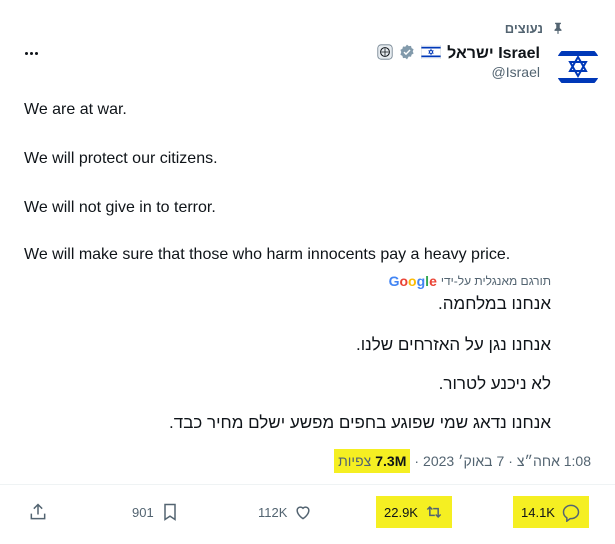 The width and height of the screenshot is (615, 544). Describe the element at coordinates (120, 207) in the screenshot. I see `tweet-line-en-3: We will not give in to terror.` at that location.